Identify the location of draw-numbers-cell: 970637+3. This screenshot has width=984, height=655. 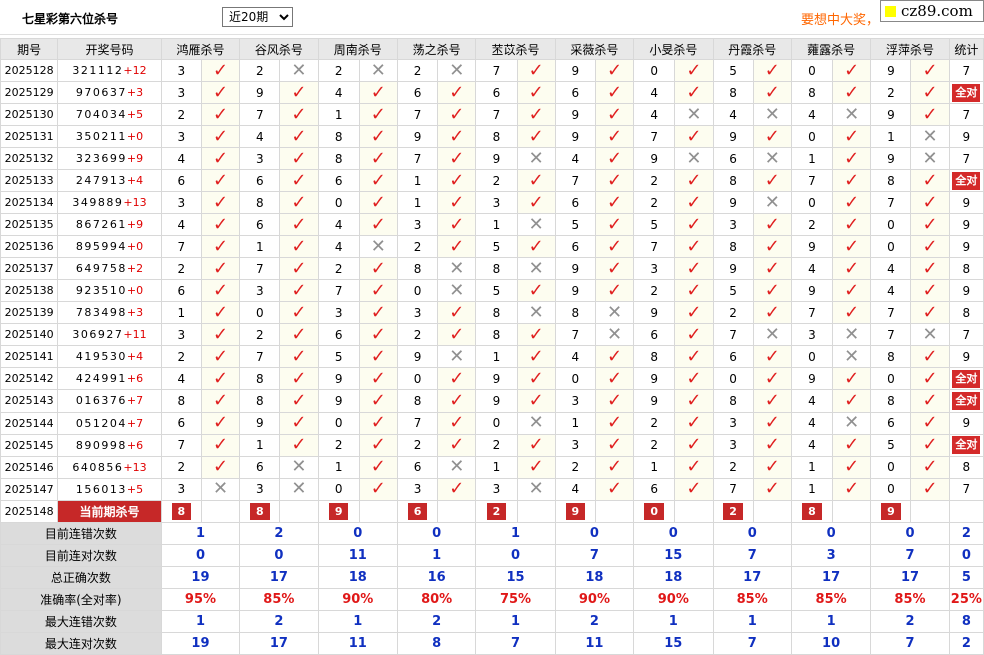
(109, 93).